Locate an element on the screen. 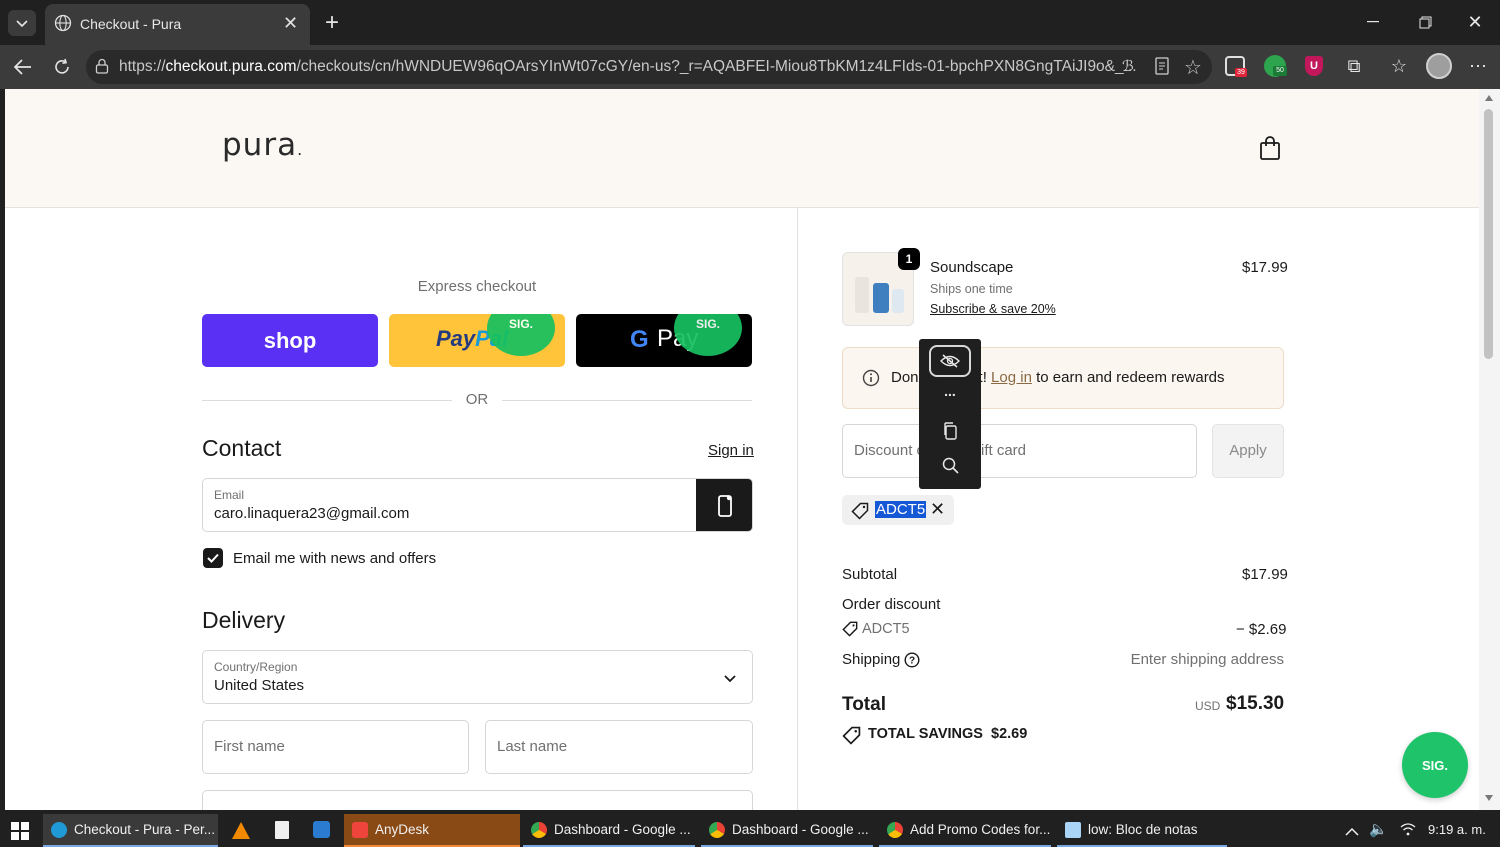 This screenshot has width=1500, height=847. minimize-window-icon is located at coordinates (1373, 22).